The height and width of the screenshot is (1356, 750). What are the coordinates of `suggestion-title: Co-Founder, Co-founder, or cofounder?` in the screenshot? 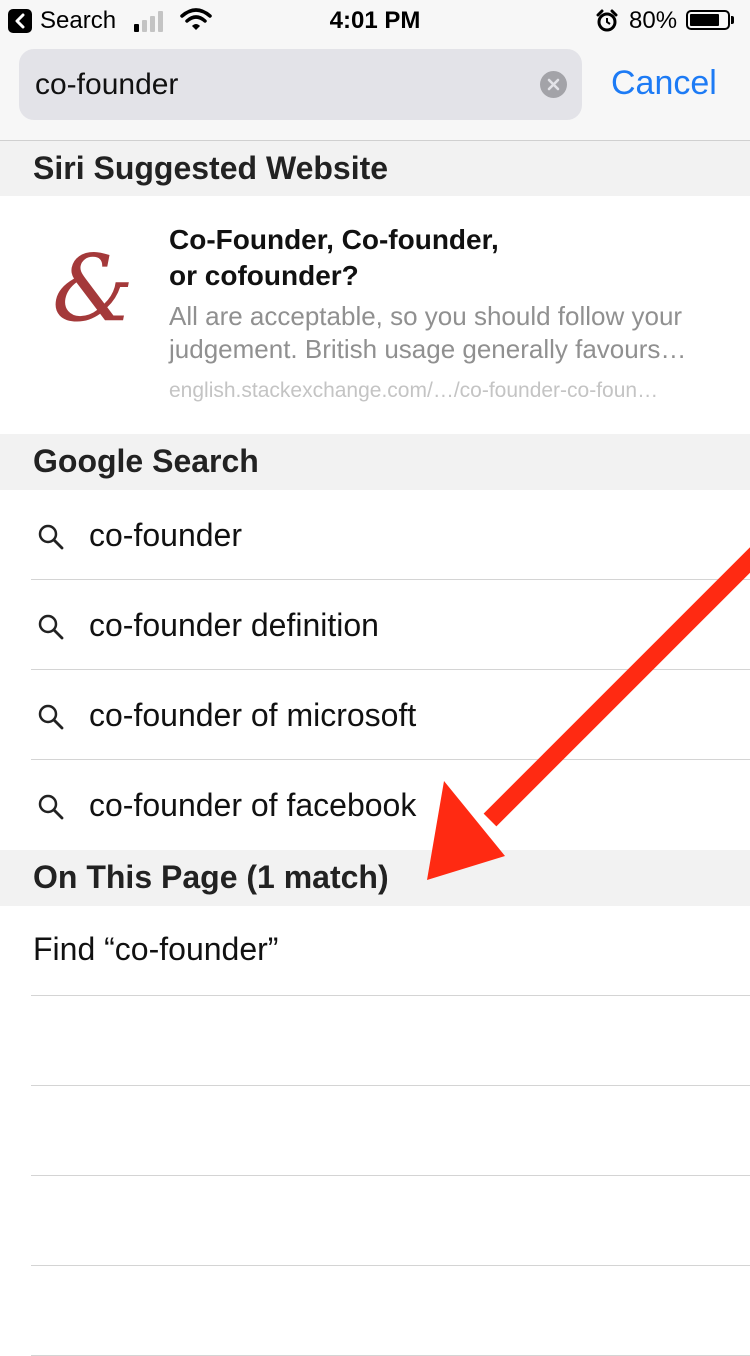 It's located at (439, 258).